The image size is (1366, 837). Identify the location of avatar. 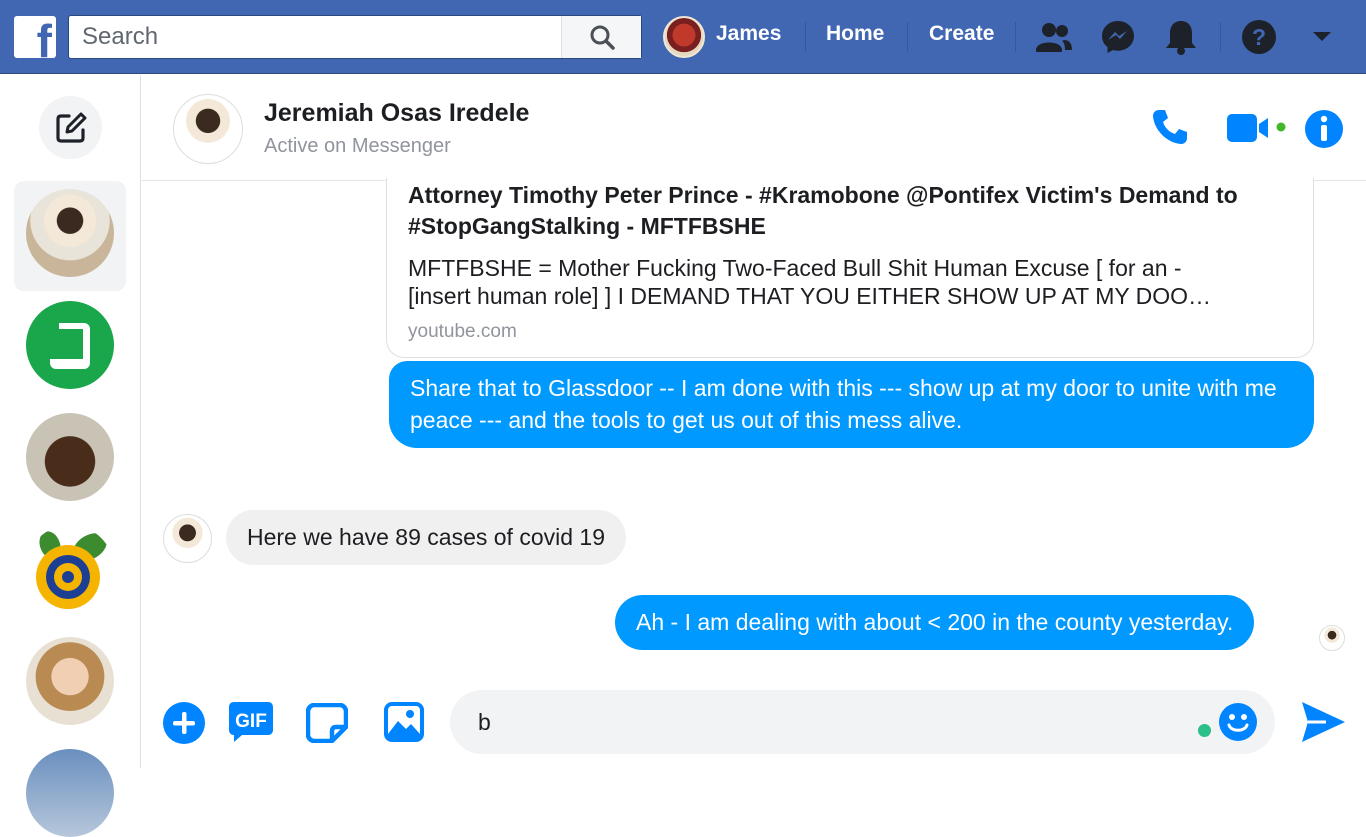
(684, 37).